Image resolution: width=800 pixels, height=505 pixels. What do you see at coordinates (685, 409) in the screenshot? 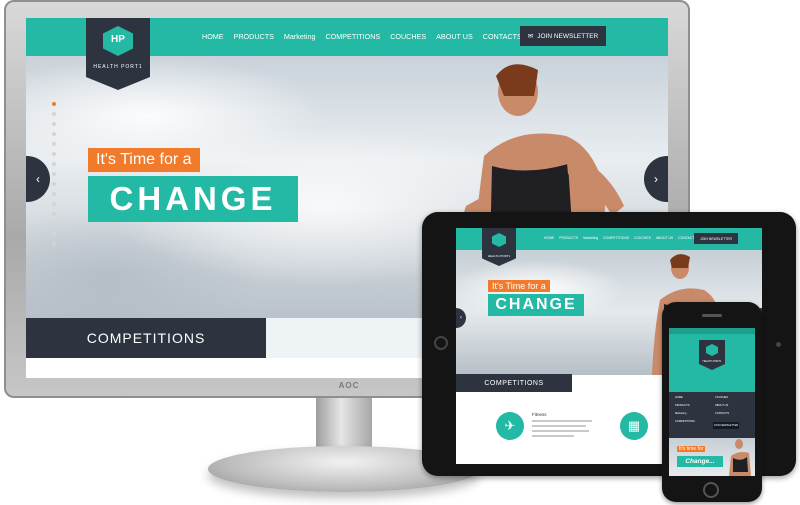
I see `phone-menu-column: HOME PRODUCTS Marketing COMPETITIONS` at bounding box center [685, 409].